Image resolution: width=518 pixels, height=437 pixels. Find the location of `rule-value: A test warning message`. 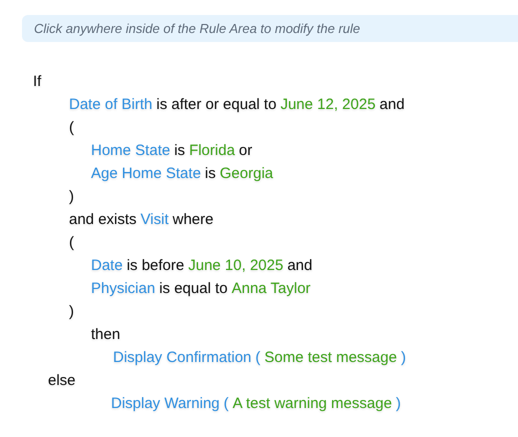

rule-value: A test warning message is located at coordinates (312, 403).